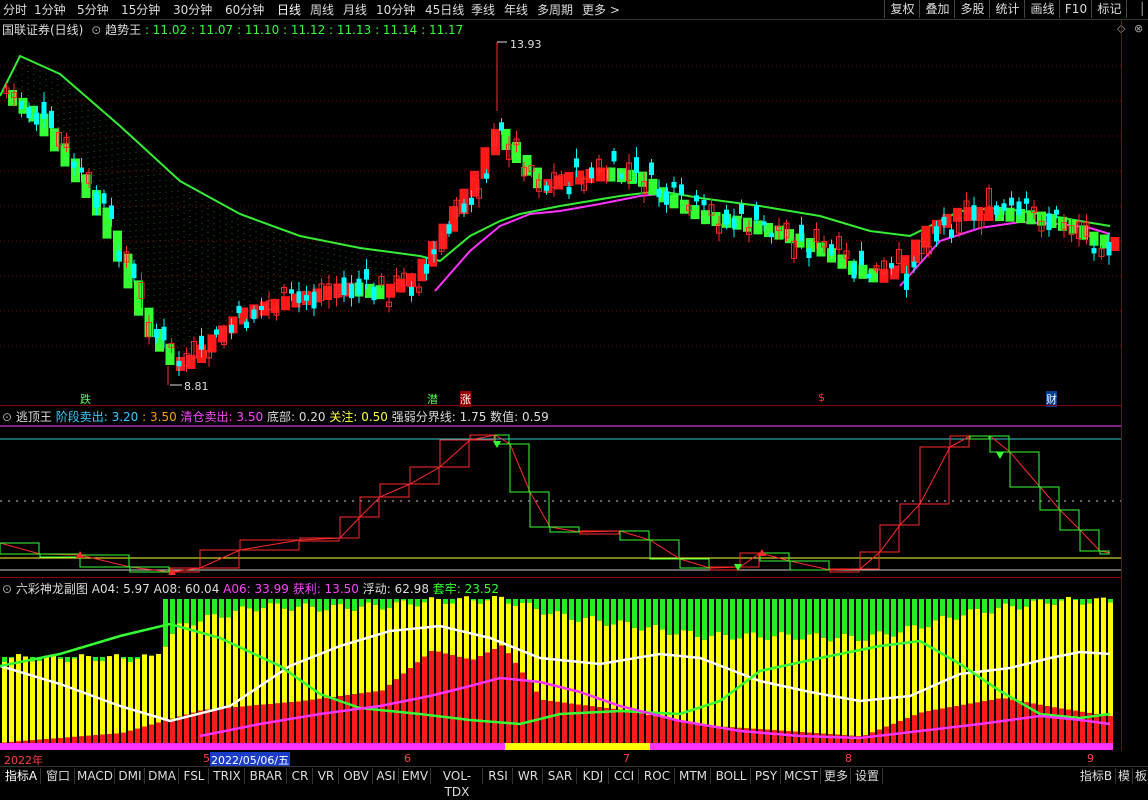  Describe the element at coordinates (1124, 776) in the screenshot. I see `bottom-right-tab-1: 模` at that location.